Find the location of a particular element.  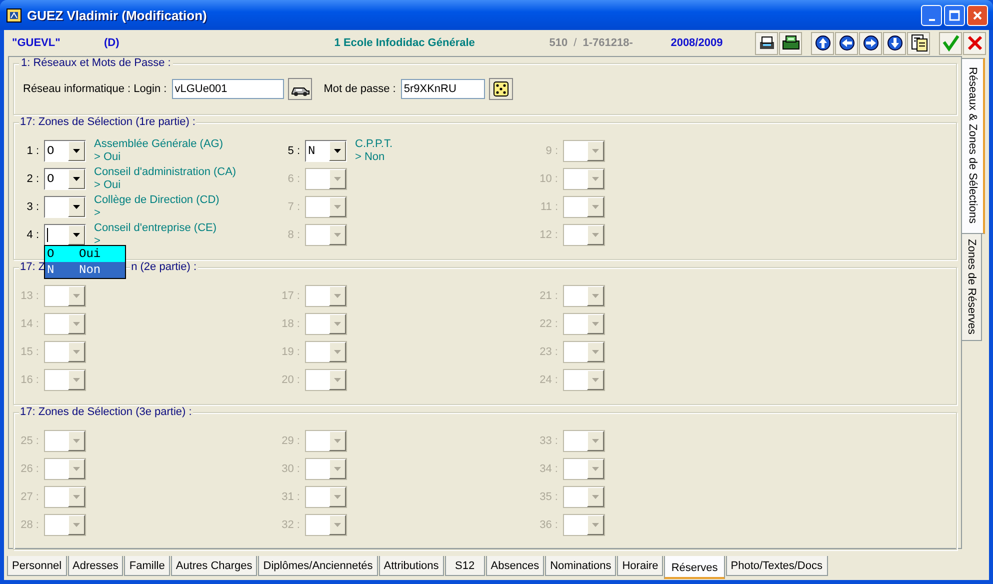

tab: Absences is located at coordinates (515, 566).